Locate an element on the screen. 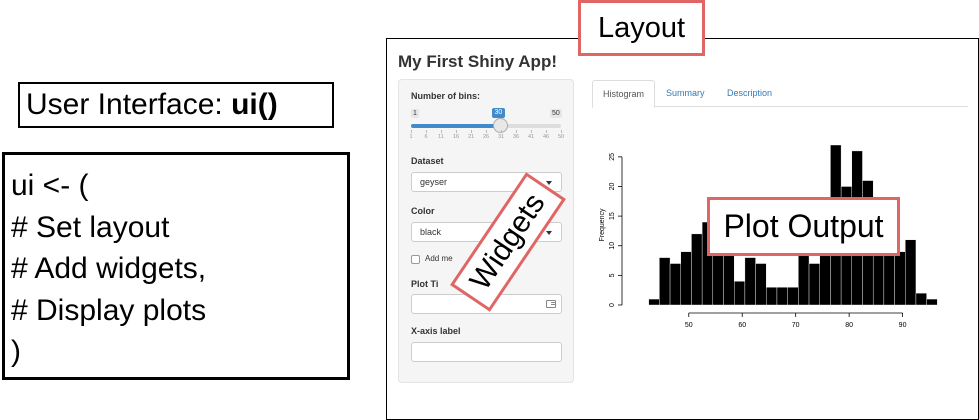 The height and width of the screenshot is (420, 979). bins-slider-track is located at coordinates (486, 126).